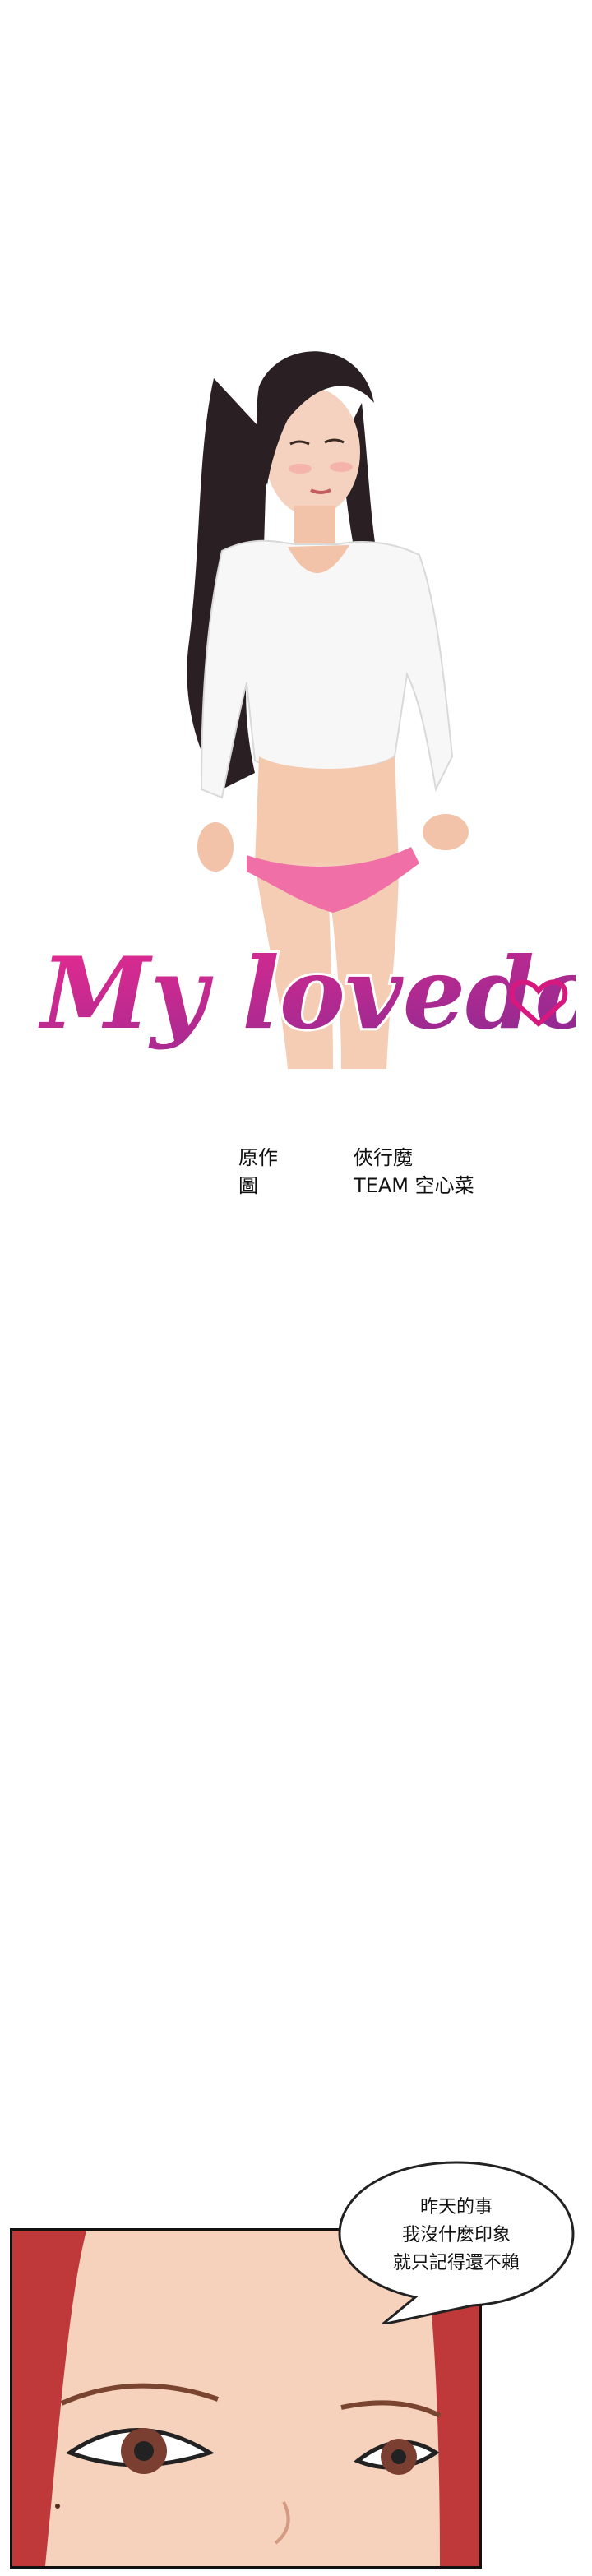 The height and width of the screenshot is (2576, 592). What do you see at coordinates (258, 1157) in the screenshot?
I see `credit-label: 原作` at bounding box center [258, 1157].